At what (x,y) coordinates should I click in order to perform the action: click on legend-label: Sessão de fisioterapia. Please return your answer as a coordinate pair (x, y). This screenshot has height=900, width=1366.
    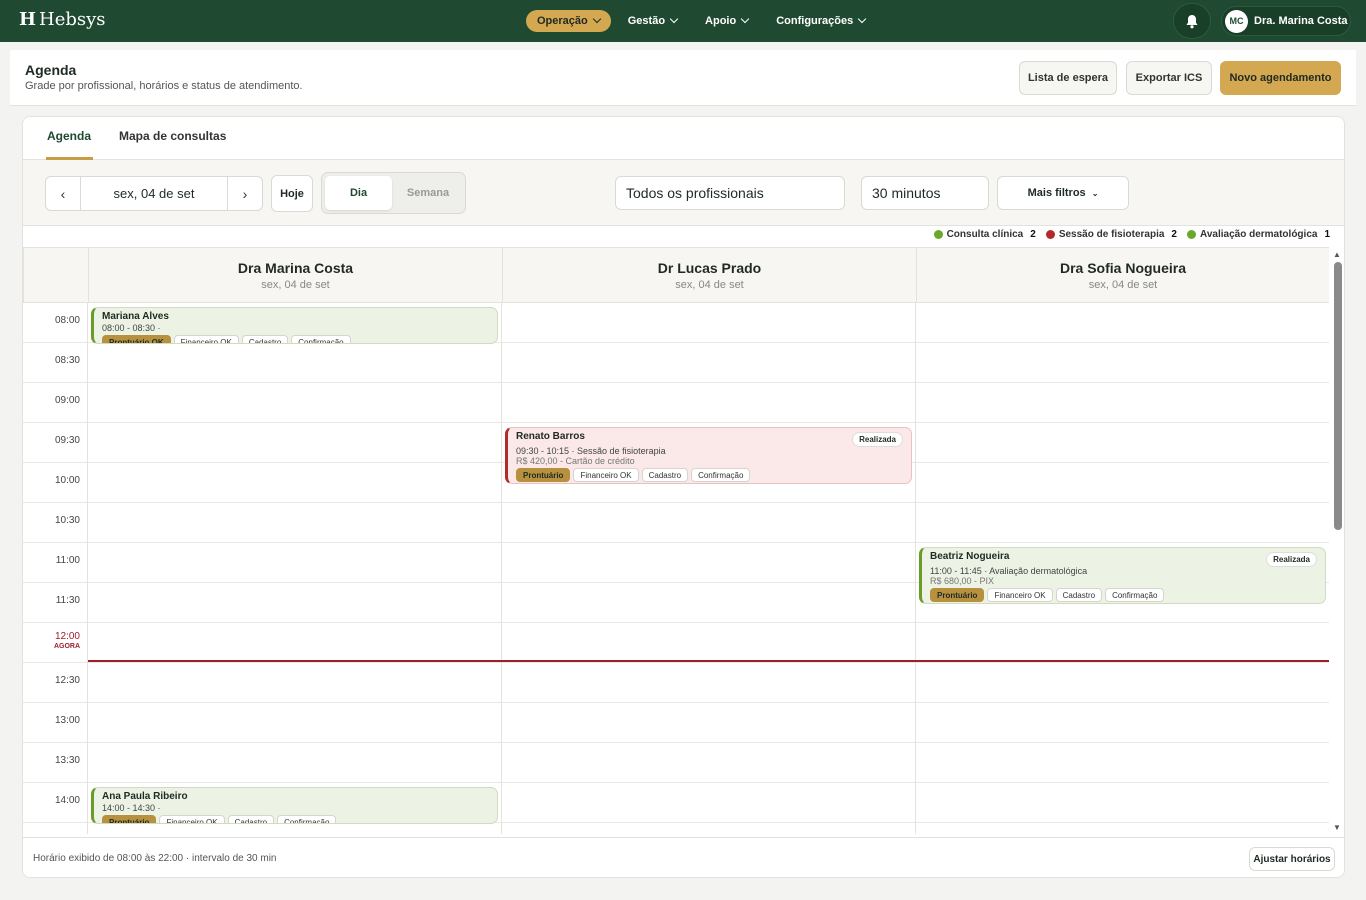
    Looking at the image, I should click on (1111, 234).